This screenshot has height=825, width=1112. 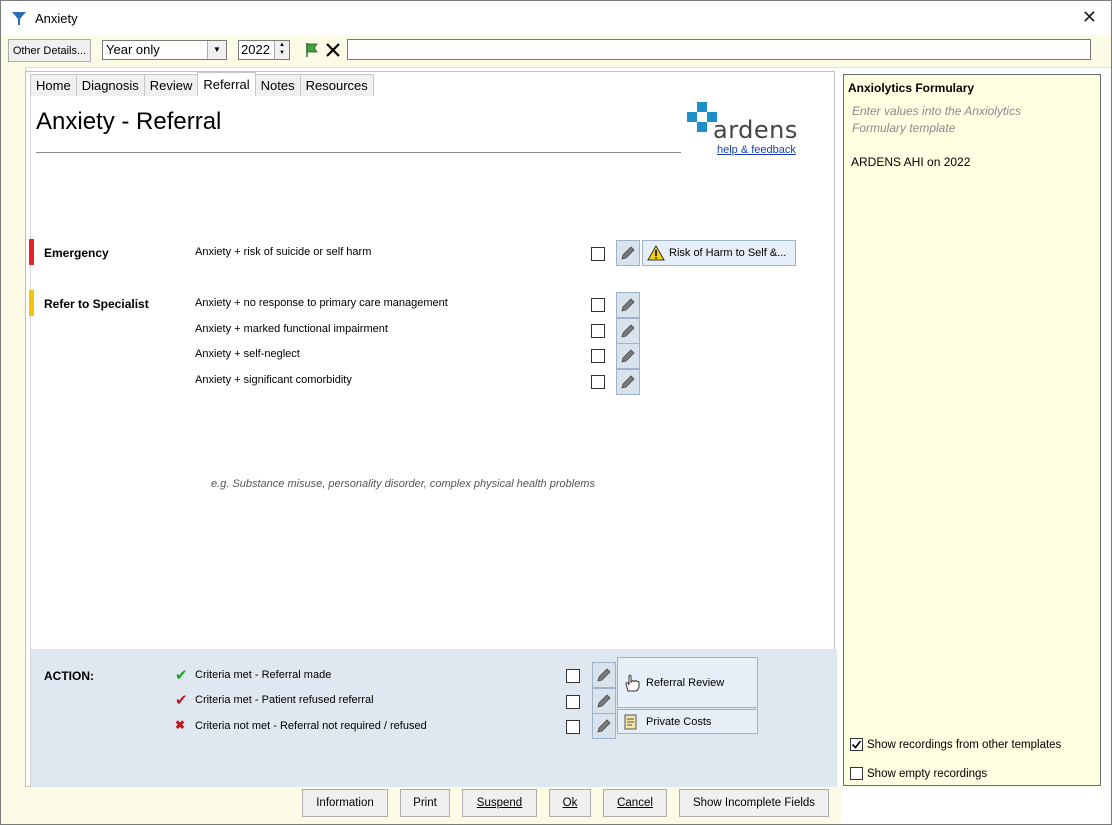 What do you see at coordinates (556, 18) in the screenshot?
I see `title-bar: Anxiety ✕` at bounding box center [556, 18].